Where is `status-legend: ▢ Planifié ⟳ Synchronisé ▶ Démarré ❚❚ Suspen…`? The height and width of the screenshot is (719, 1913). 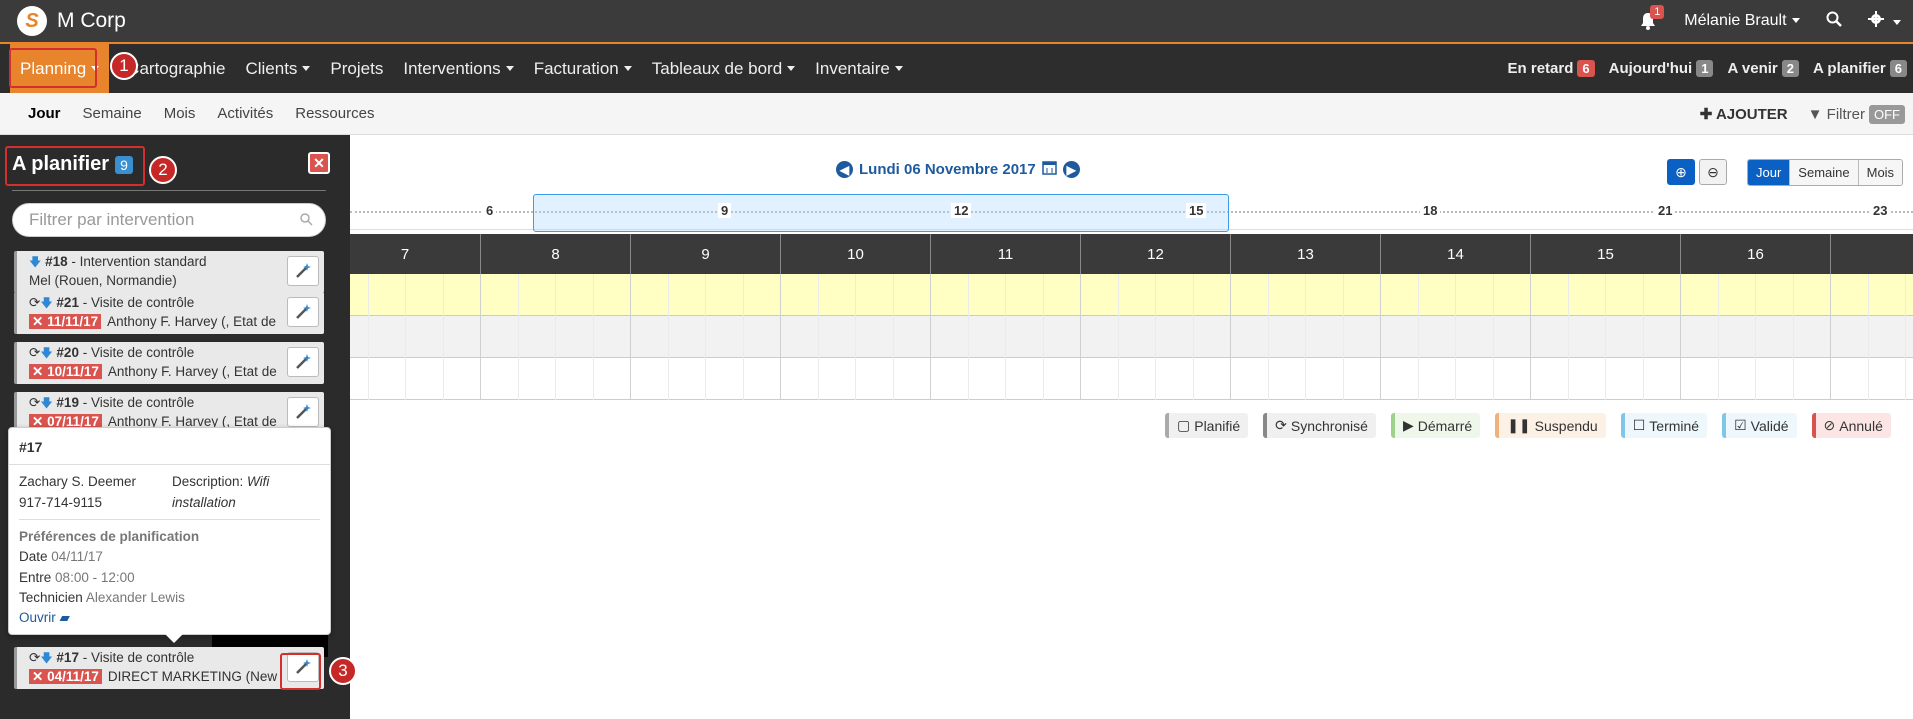
status-legend: ▢ Planifié ⟳ Synchronisé ▶ Démarré ❚❚ Suspen… is located at coordinates (1528, 425).